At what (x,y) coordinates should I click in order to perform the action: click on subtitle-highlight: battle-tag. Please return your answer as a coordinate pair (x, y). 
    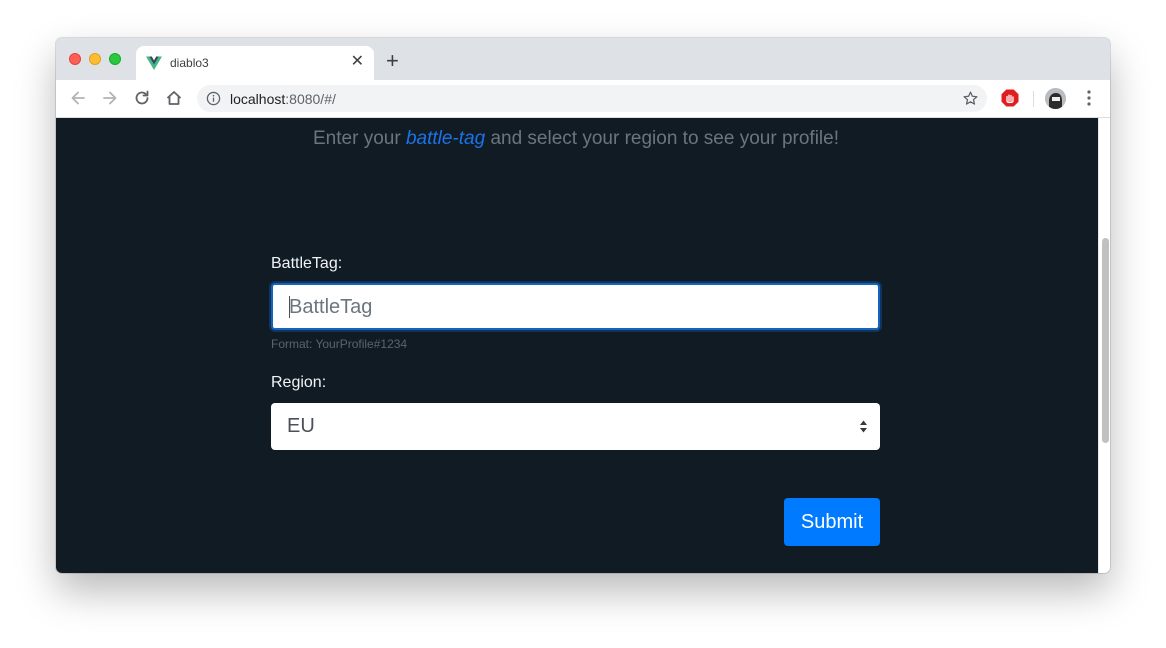
    Looking at the image, I should click on (445, 138).